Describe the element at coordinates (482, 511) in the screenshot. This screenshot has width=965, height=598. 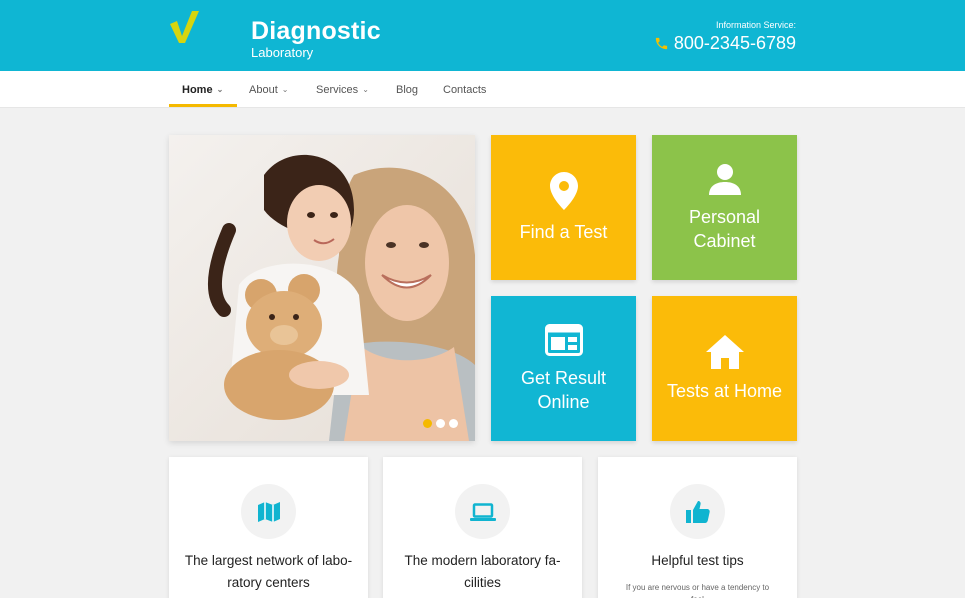
I see `laptop-icon` at that location.